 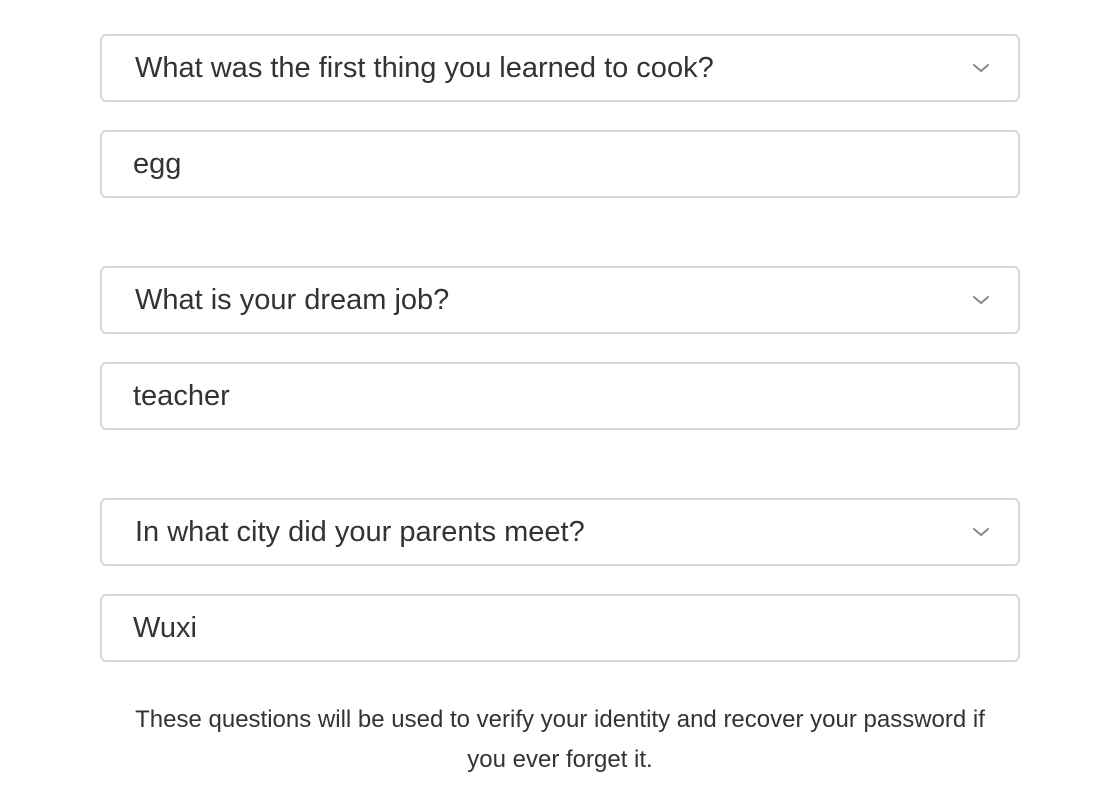 I want to click on security-answer-3-field, so click(x=560, y=628).